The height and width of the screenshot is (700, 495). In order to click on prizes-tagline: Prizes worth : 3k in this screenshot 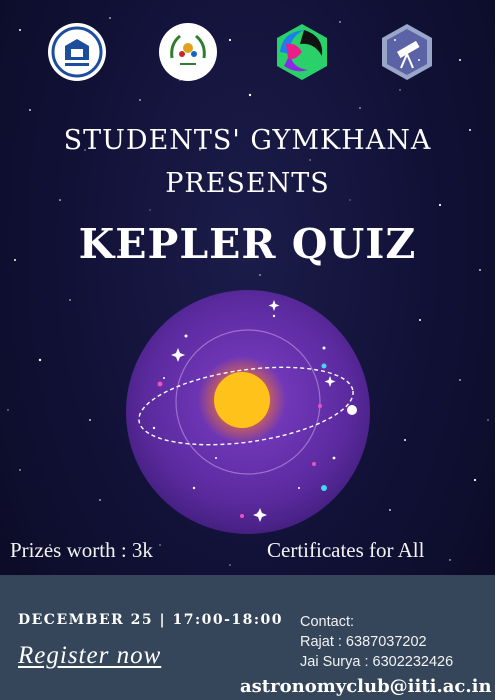, I will do `click(81, 550)`.